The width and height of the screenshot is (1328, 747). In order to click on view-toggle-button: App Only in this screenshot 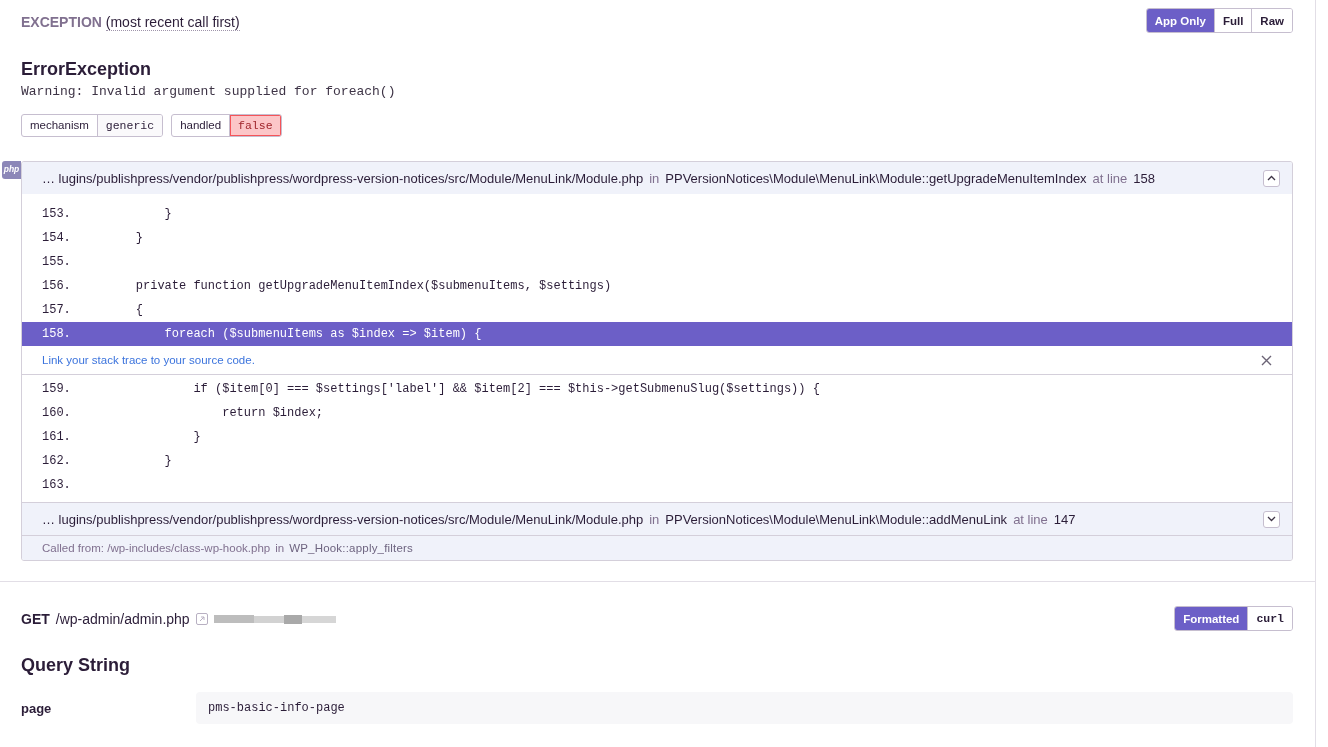, I will do `click(1180, 20)`.